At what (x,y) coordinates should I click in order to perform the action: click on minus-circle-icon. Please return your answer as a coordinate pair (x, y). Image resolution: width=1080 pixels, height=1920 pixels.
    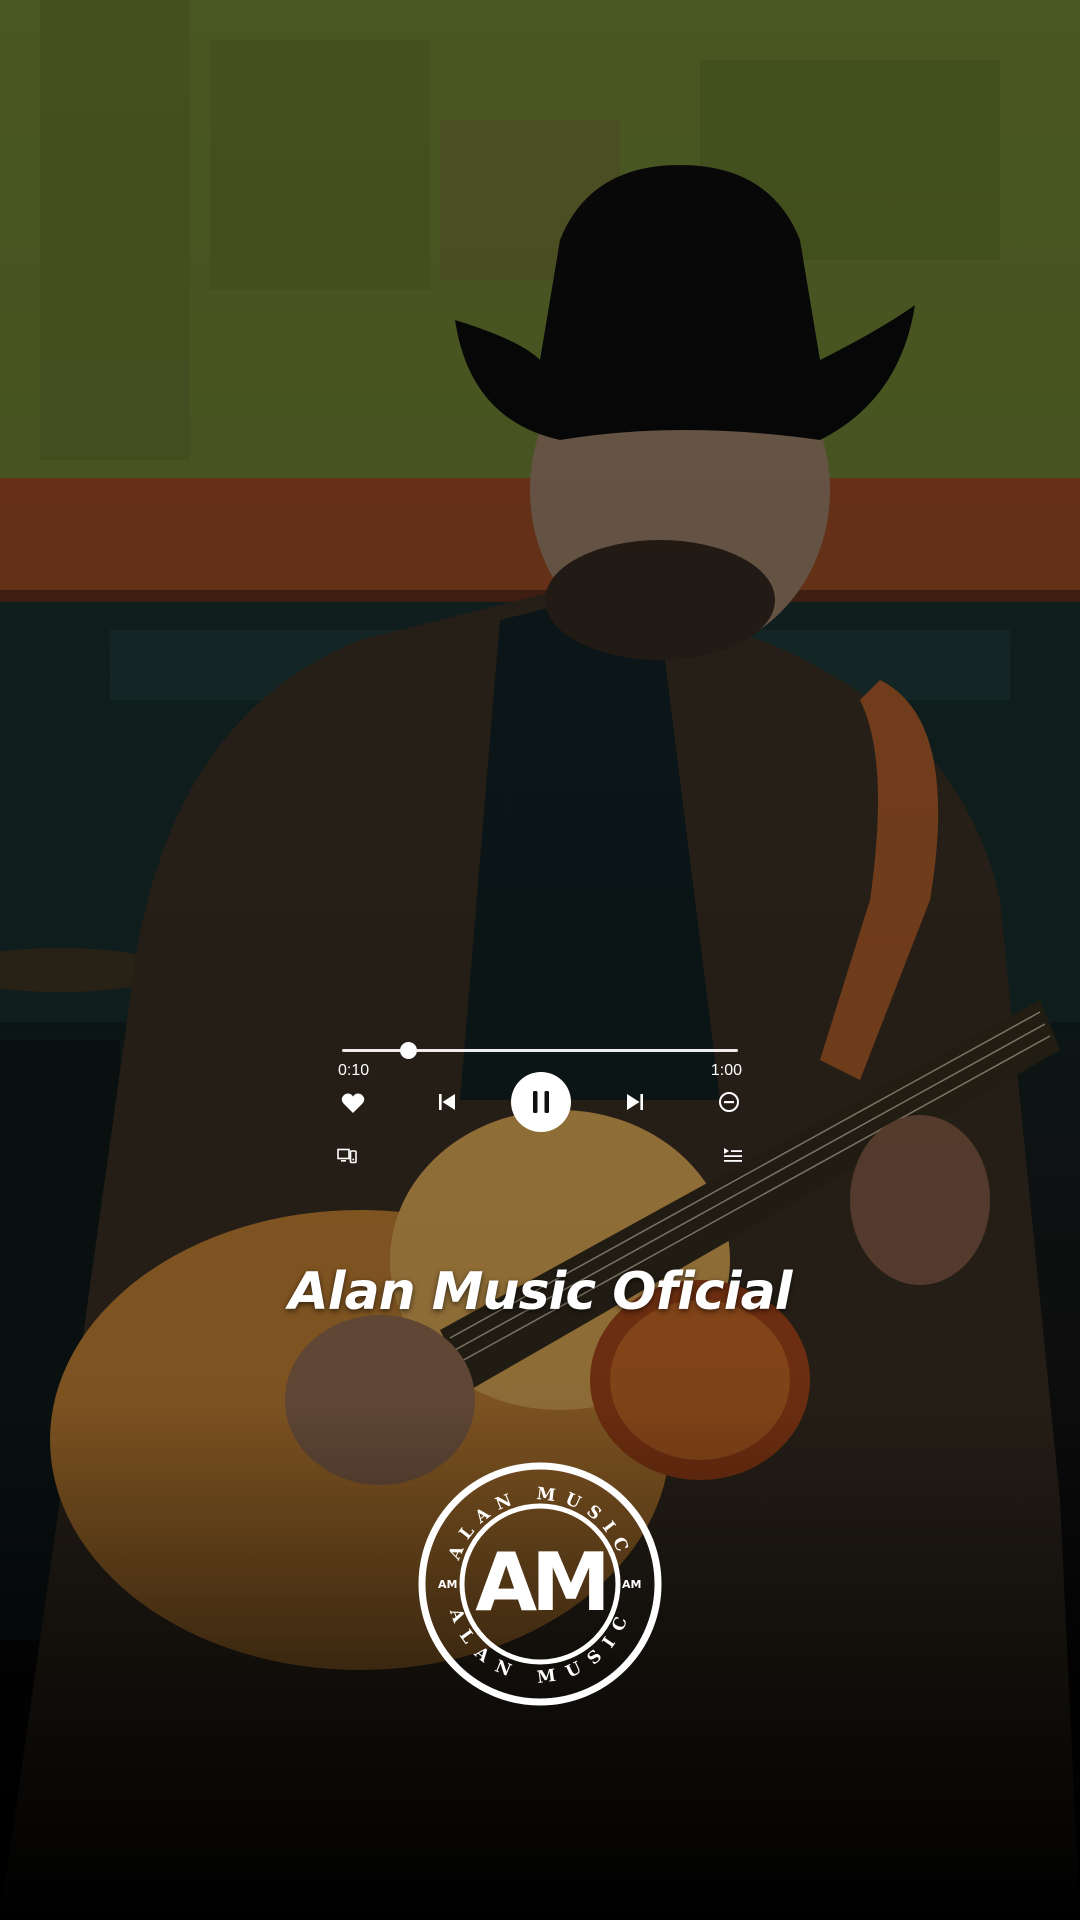
    Looking at the image, I should click on (728, 1101).